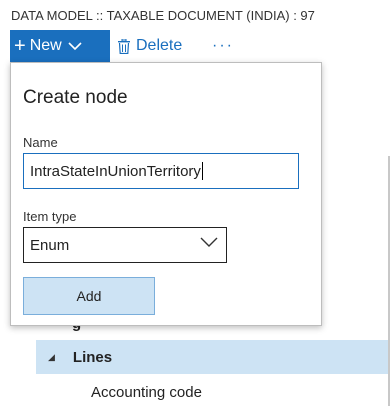 This screenshot has width=390, height=406. Describe the element at coordinates (75, 97) in the screenshot. I see `panel-title: Create node` at that location.